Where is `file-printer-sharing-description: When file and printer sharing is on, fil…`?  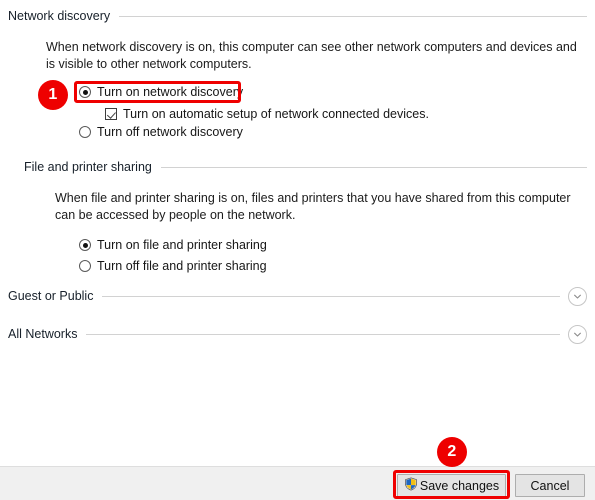 file-printer-sharing-description: When file and printer sharing is on, fil… is located at coordinates (313, 206).